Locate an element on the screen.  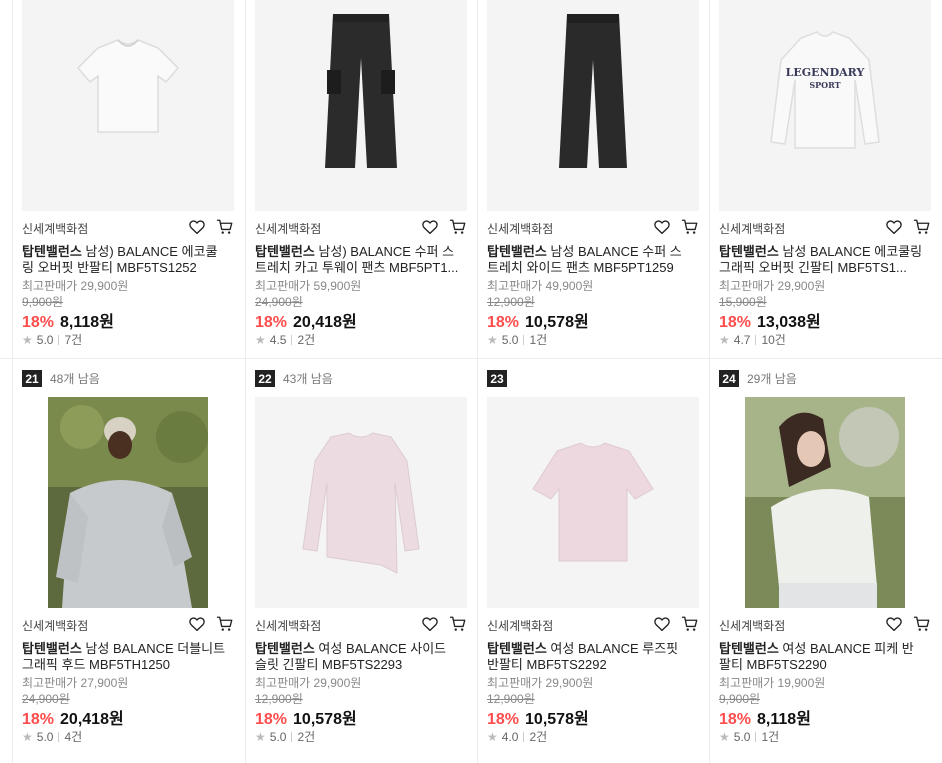
rank-badge: 21 is located at coordinates (32, 378).